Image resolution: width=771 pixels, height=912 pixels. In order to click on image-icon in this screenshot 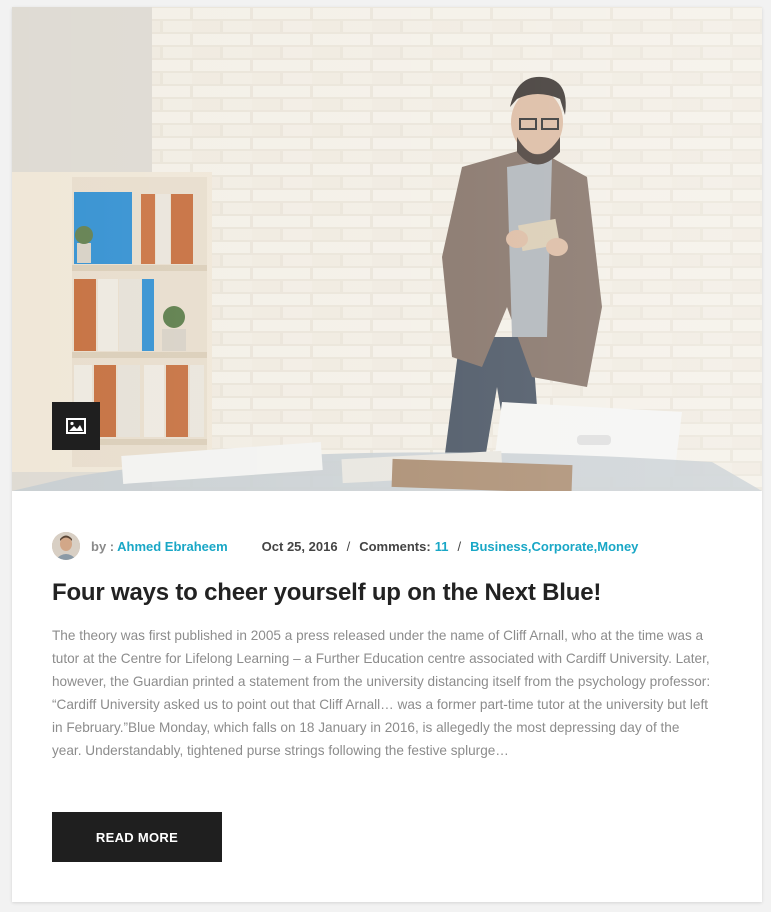, I will do `click(76, 426)`.